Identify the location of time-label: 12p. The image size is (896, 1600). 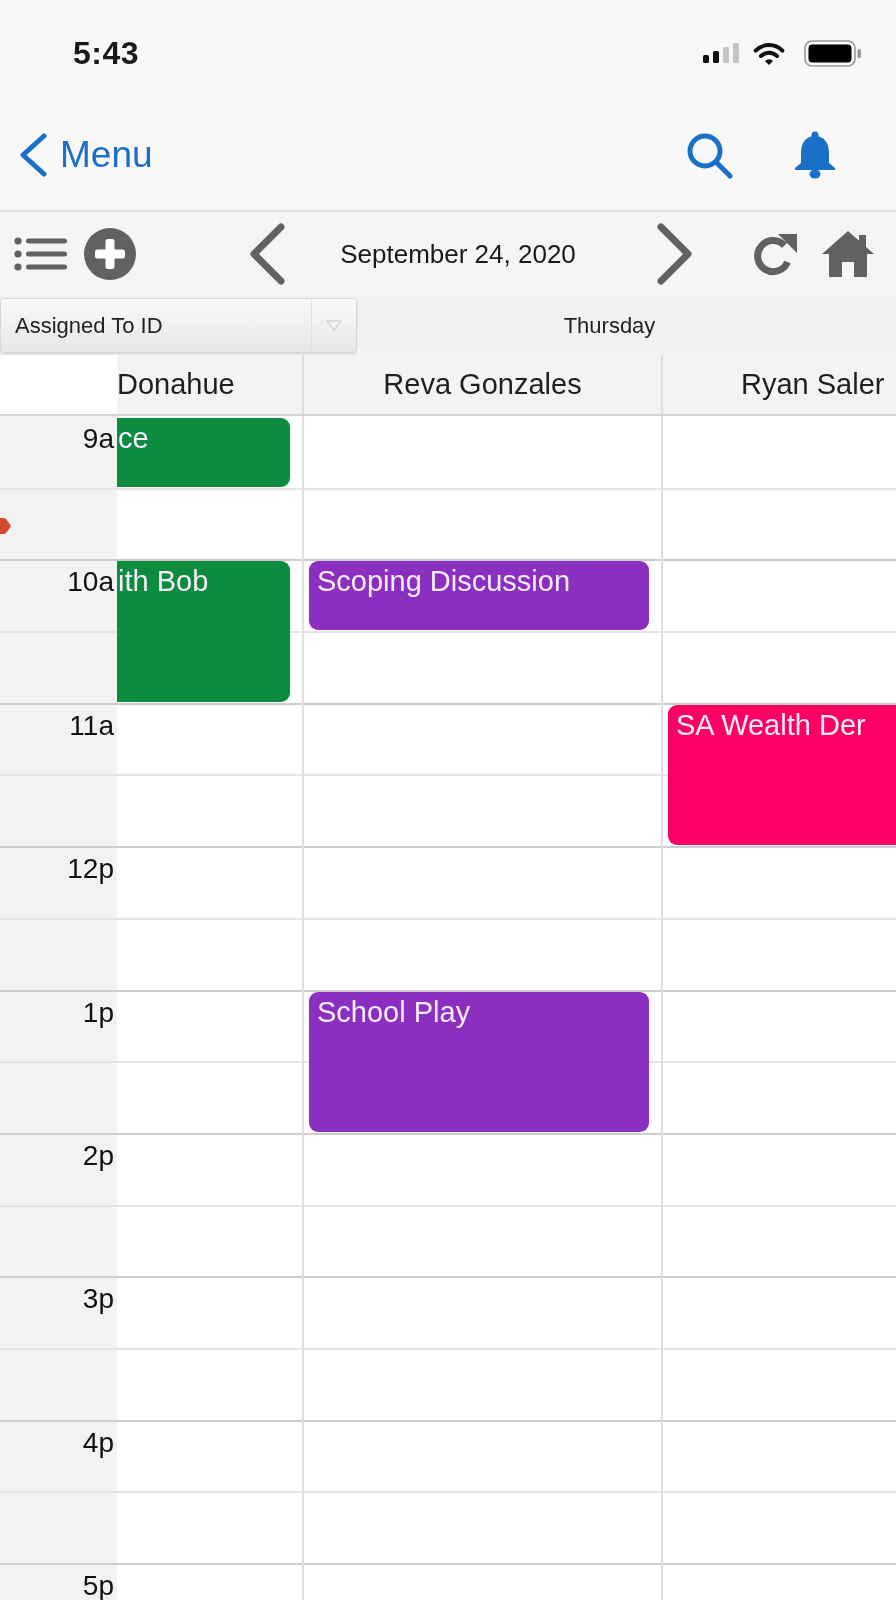
(90, 869).